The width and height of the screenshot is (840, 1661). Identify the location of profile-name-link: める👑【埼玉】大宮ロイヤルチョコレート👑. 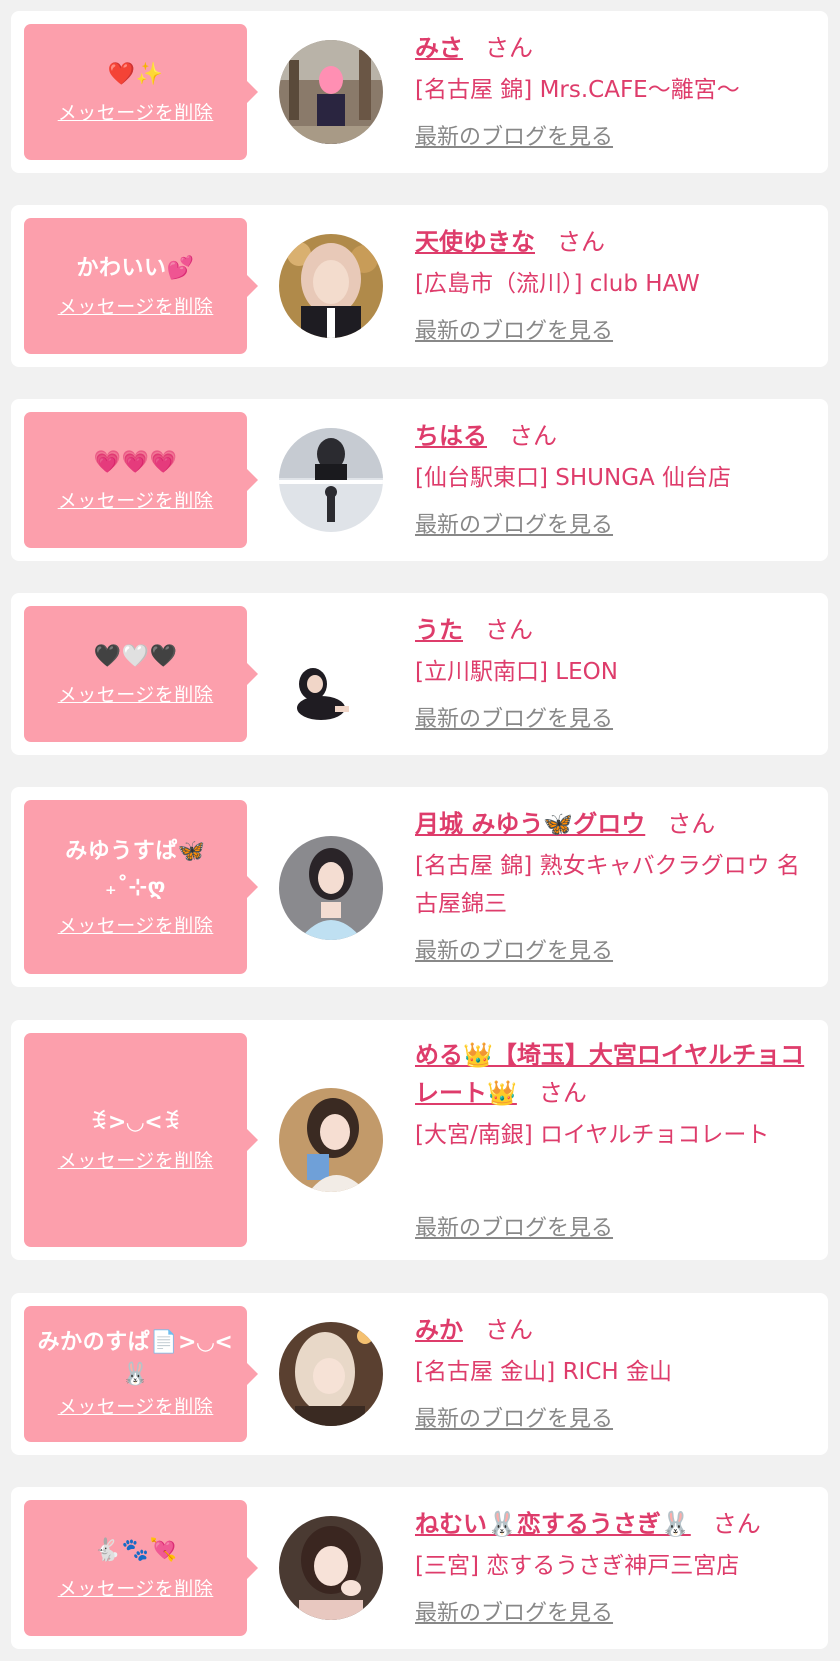
(609, 1074).